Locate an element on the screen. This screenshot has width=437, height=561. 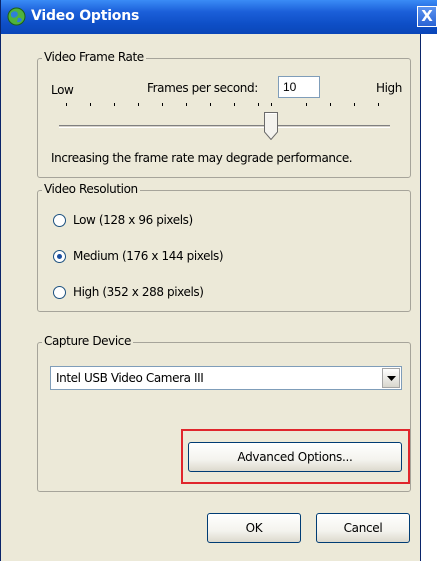
resolution-group-title: Video Resolution is located at coordinates (91, 189).